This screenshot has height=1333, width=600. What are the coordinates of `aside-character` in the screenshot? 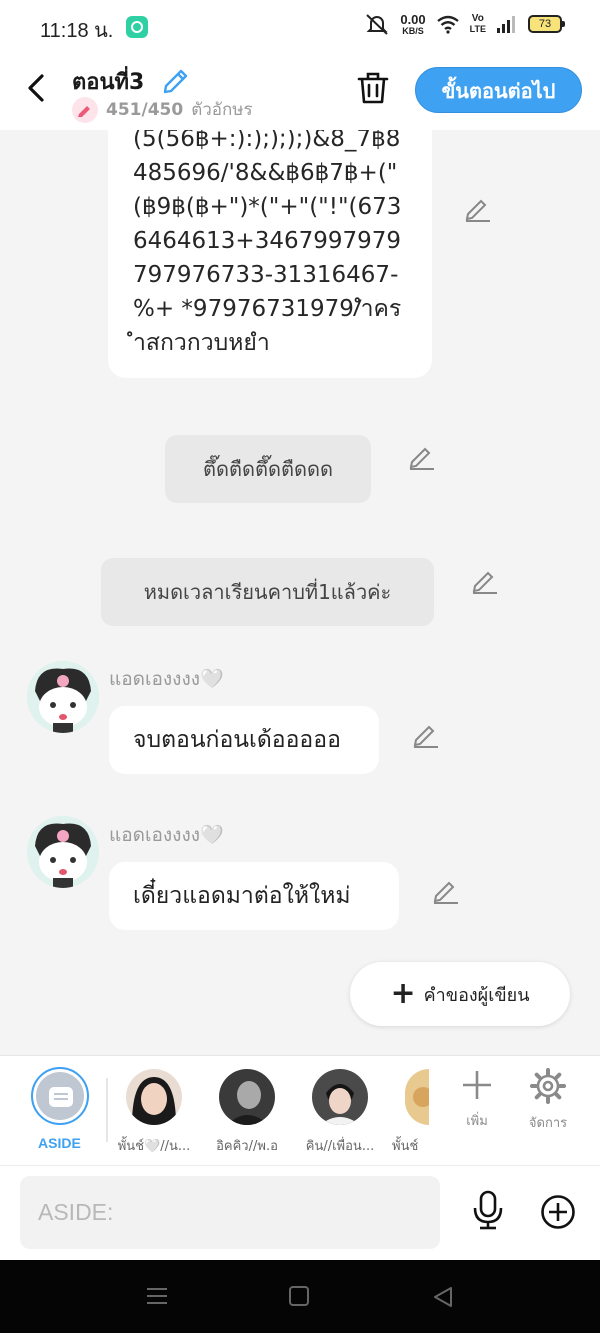 It's located at (60, 1096).